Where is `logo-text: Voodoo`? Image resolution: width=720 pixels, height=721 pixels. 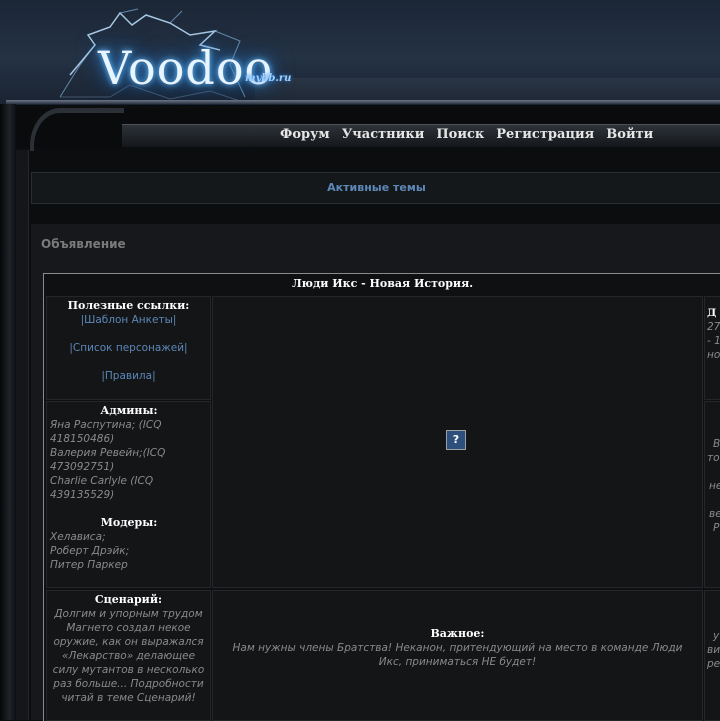
logo-text: Voodoo is located at coordinates (186, 68).